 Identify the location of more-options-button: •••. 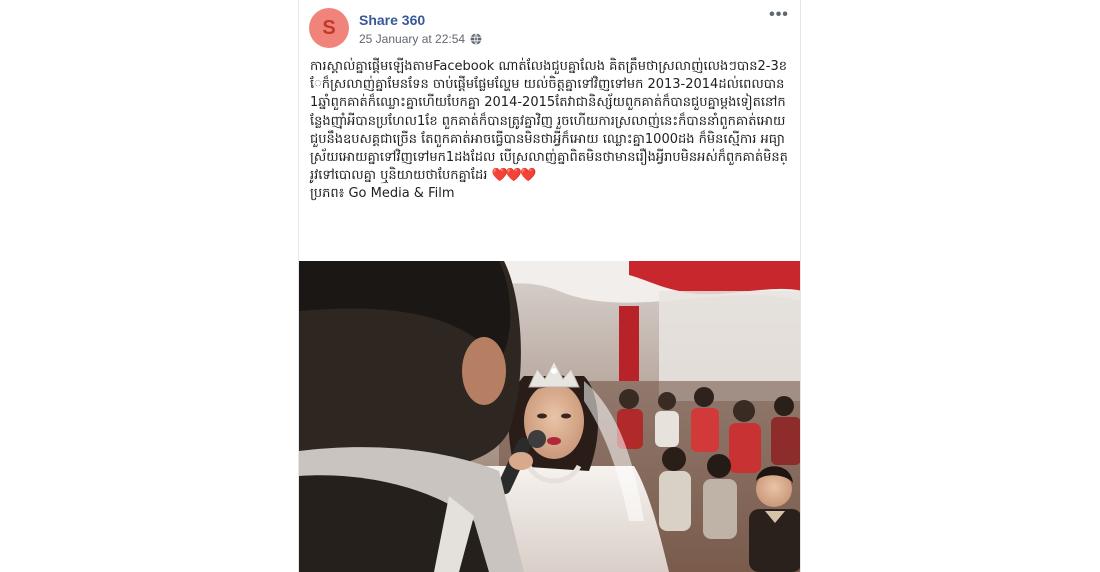
(779, 17).